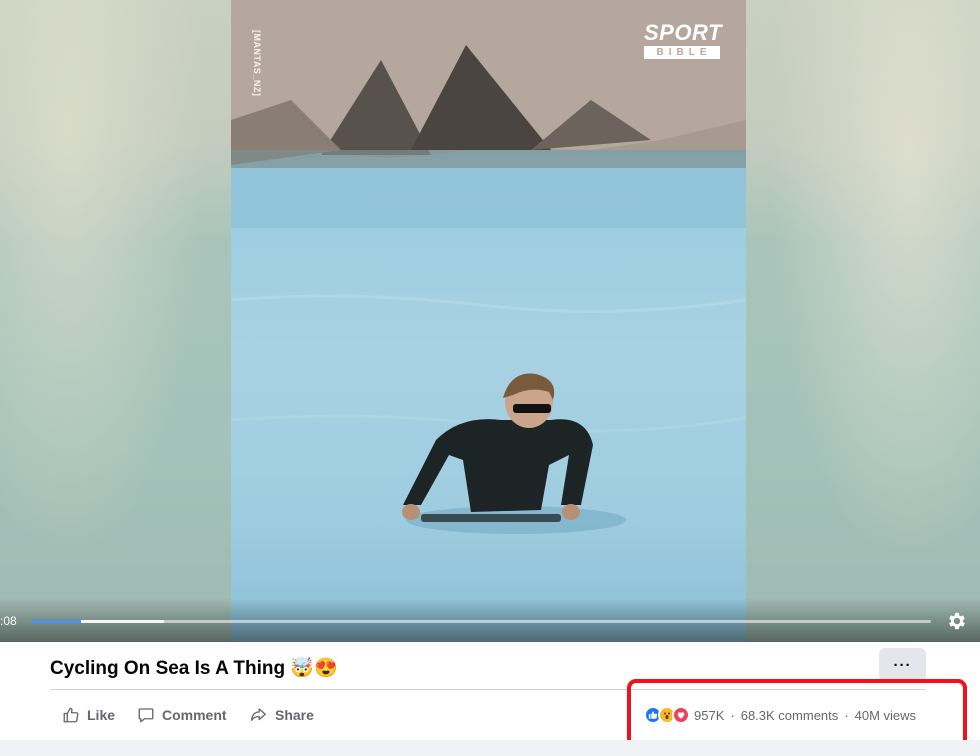 The width and height of the screenshot is (980, 756). I want to click on comment-icon, so click(146, 715).